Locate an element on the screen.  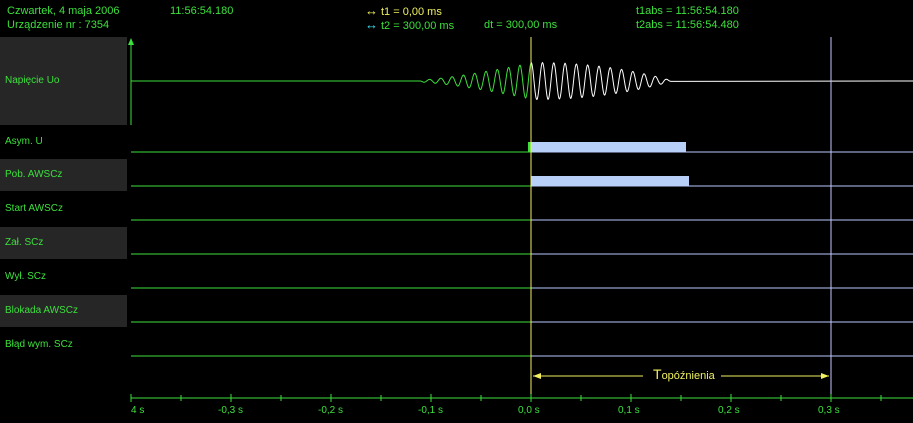
y-axis-arrow-icon is located at coordinates (131, 41).